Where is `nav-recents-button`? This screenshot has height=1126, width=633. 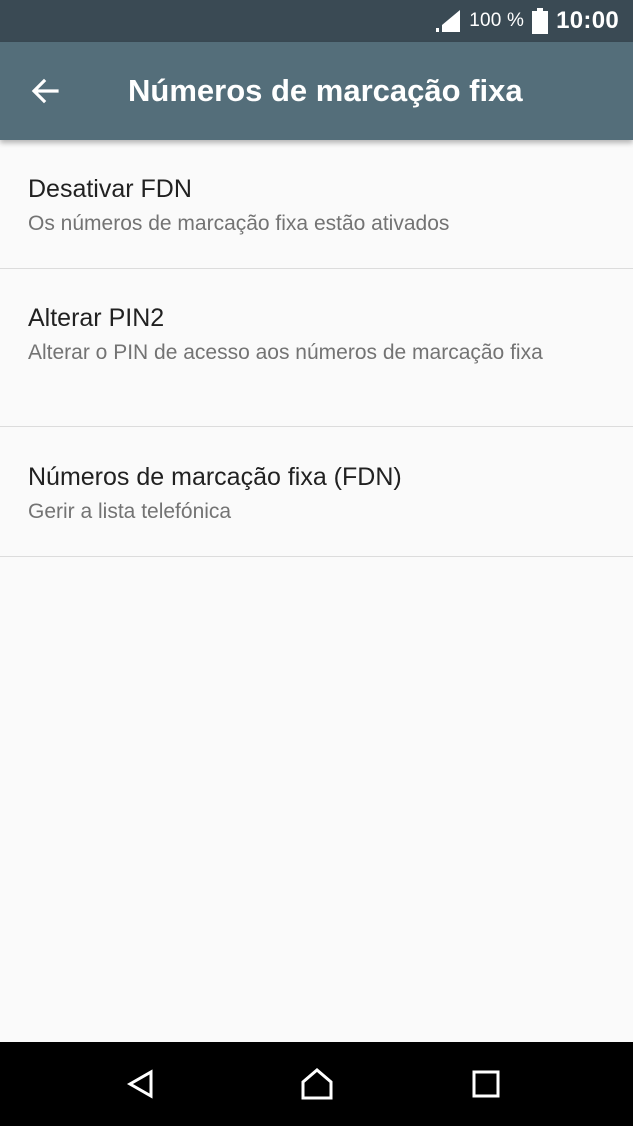 nav-recents-button is located at coordinates (486, 1084).